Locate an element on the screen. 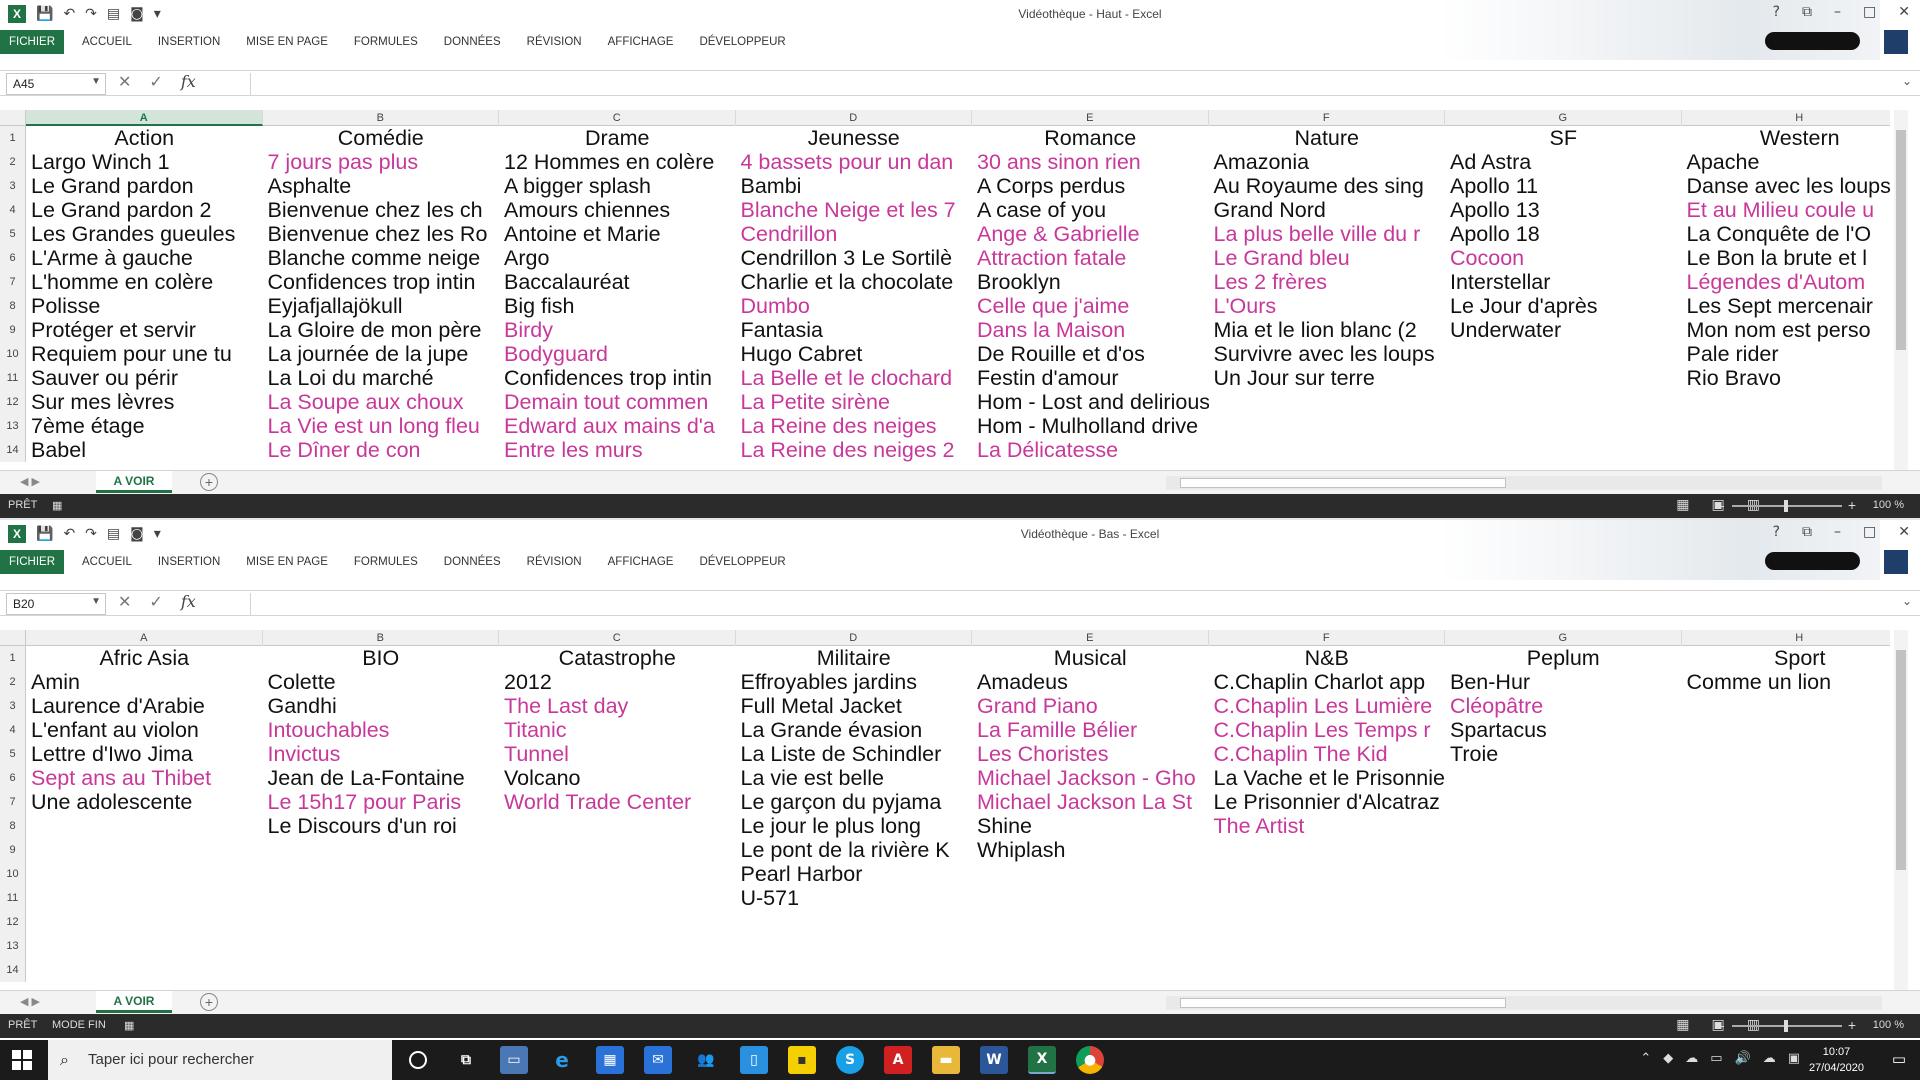 The width and height of the screenshot is (1920, 1080). movie-cell: Largo Winch 1 is located at coordinates (144, 162).